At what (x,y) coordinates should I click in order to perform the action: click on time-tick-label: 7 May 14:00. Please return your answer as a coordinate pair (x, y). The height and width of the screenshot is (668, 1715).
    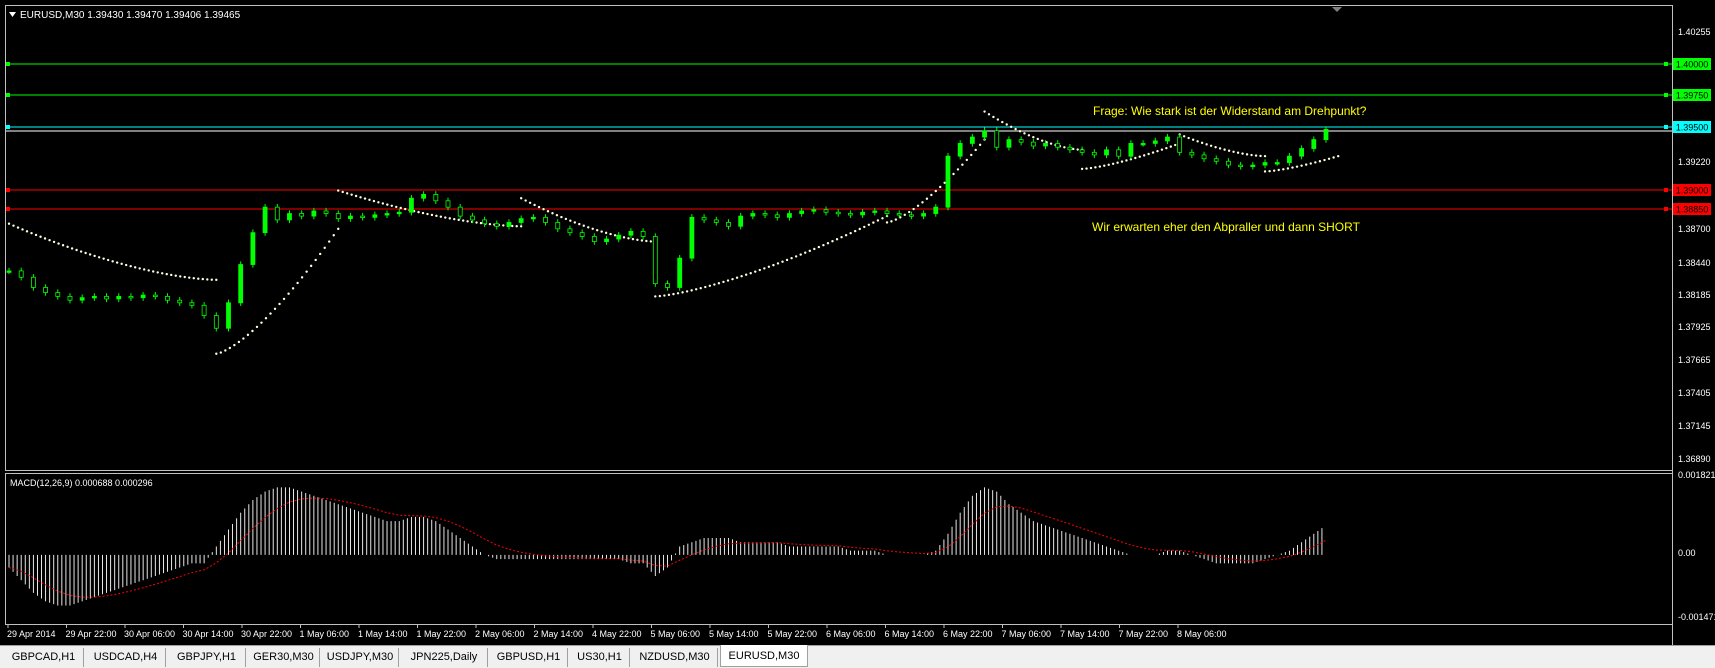
    Looking at the image, I should click on (1085, 634).